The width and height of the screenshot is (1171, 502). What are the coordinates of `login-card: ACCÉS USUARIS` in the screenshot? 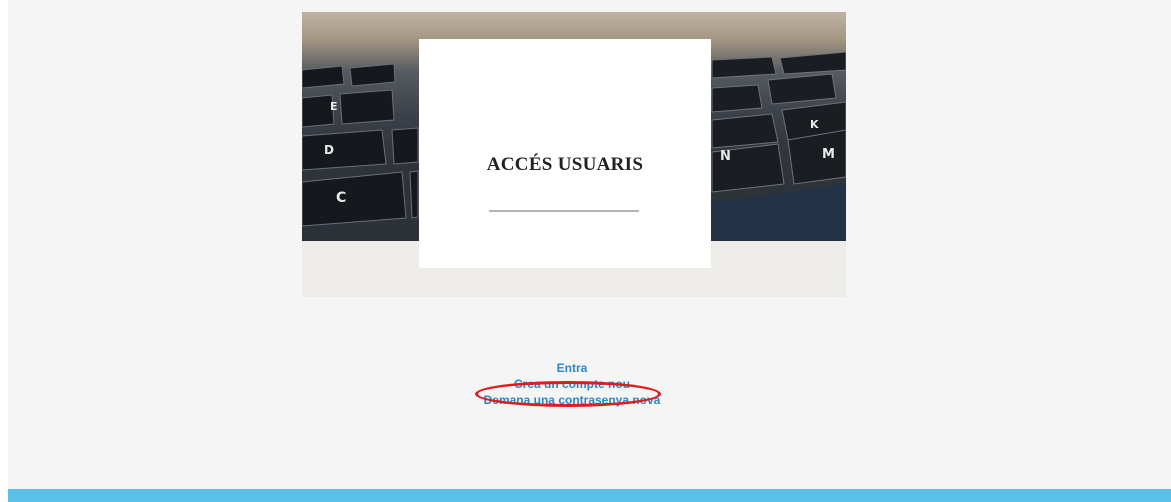 It's located at (565, 153).